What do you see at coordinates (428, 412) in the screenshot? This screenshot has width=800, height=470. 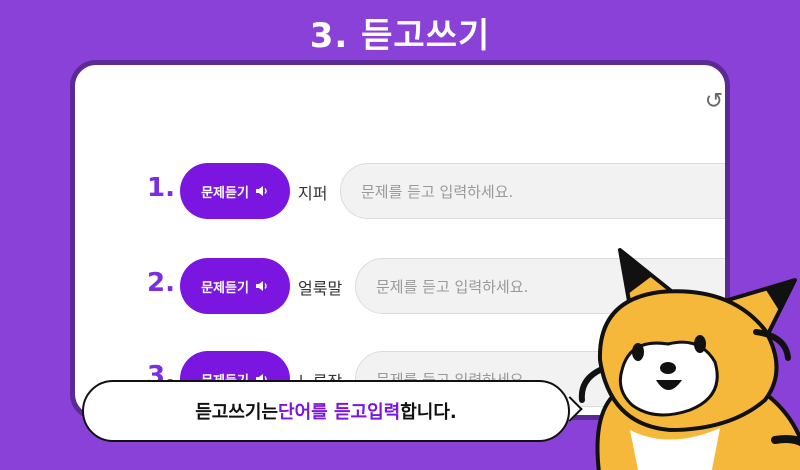 I see `hint-text-2: 합니다.` at bounding box center [428, 412].